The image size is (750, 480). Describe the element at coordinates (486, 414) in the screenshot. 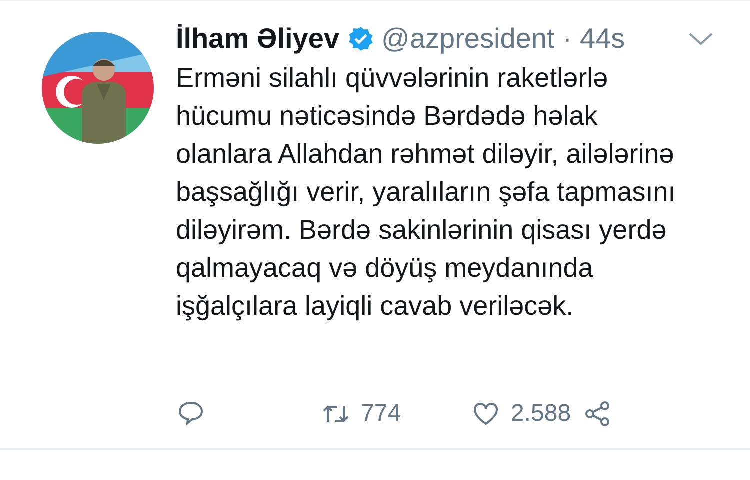

I see `heart-icon` at that location.